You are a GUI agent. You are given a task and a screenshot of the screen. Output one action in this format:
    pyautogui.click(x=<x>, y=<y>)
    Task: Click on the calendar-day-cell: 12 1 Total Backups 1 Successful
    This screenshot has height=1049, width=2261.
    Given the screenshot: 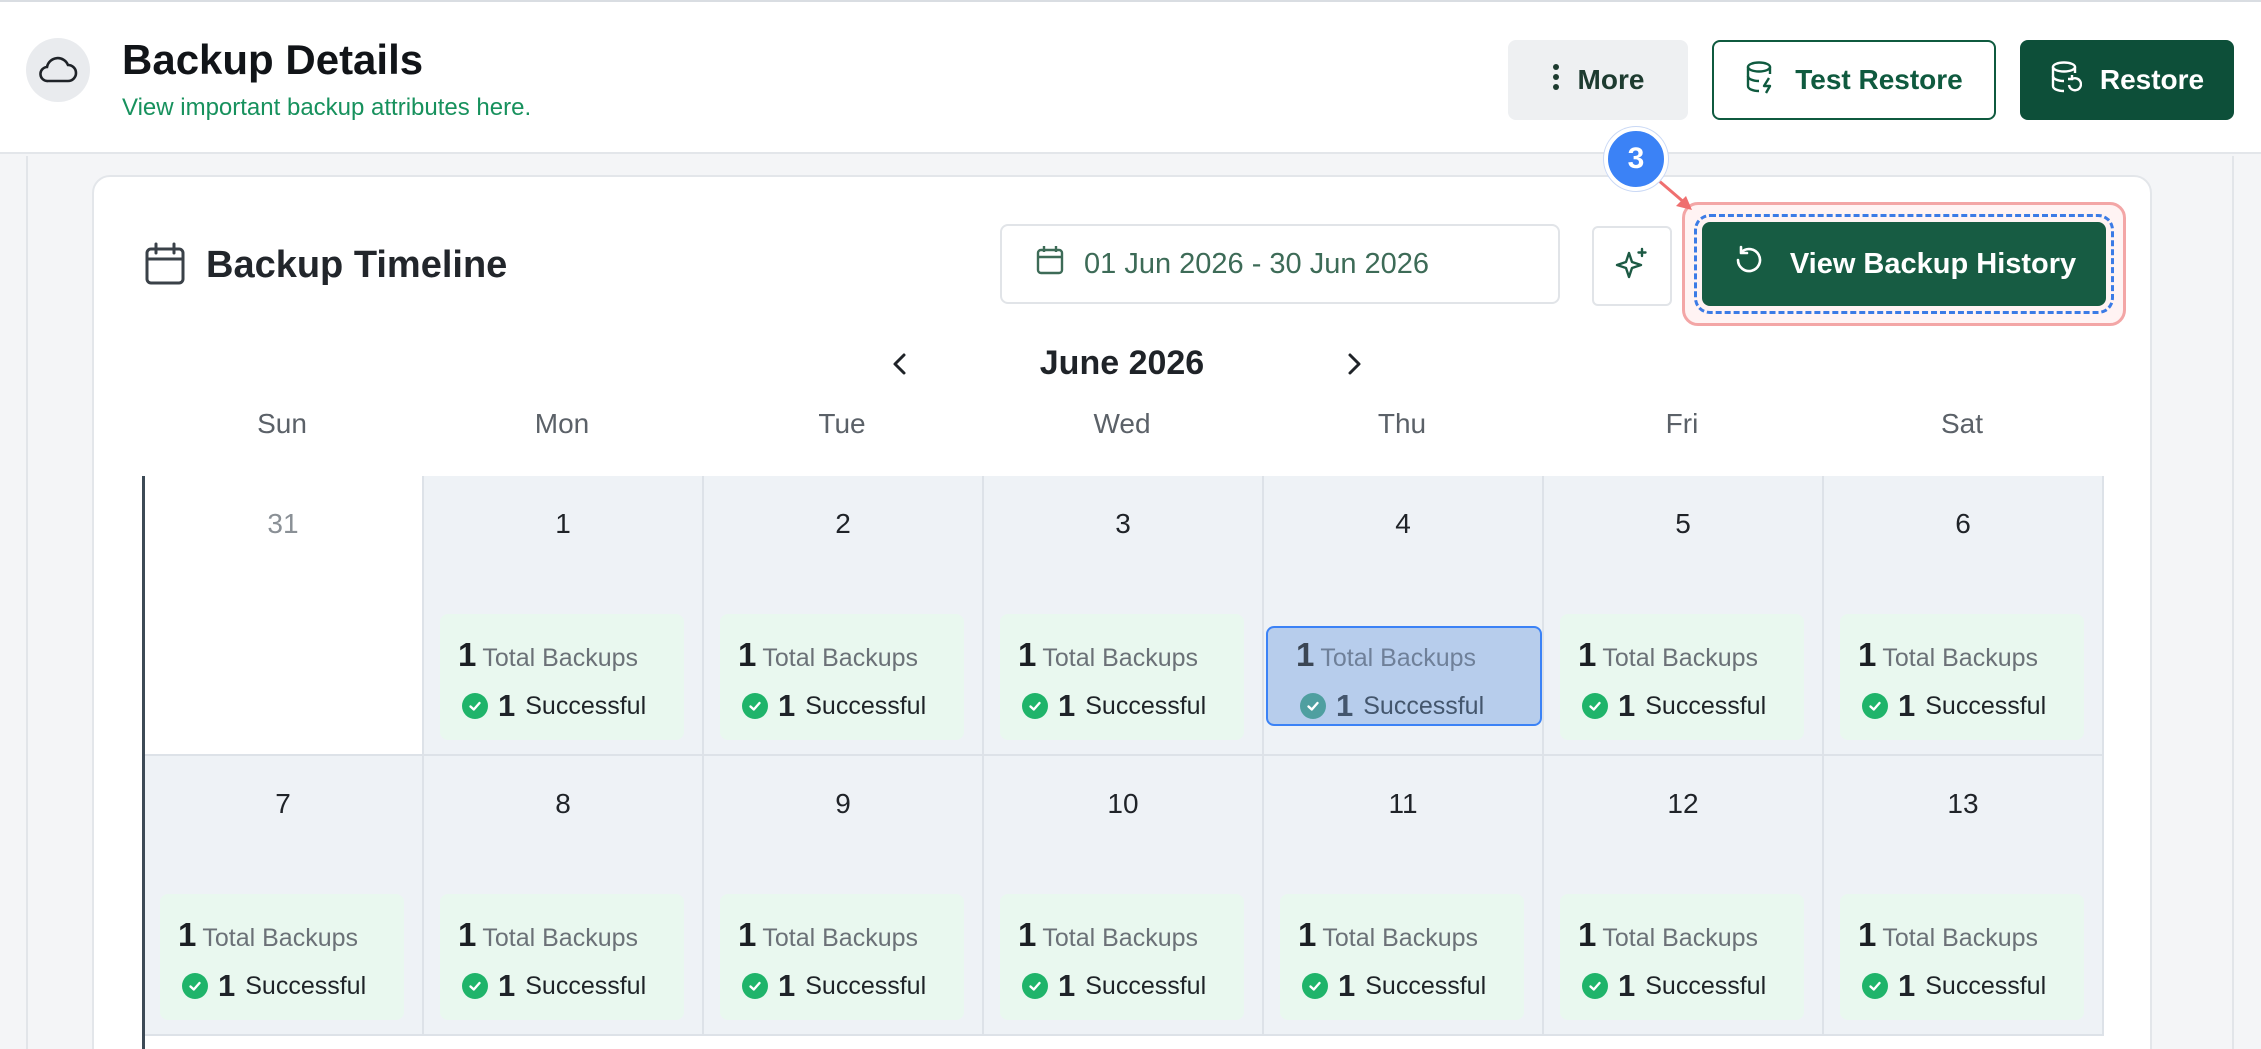 What is the action you would take?
    pyautogui.click(x=1684, y=896)
    